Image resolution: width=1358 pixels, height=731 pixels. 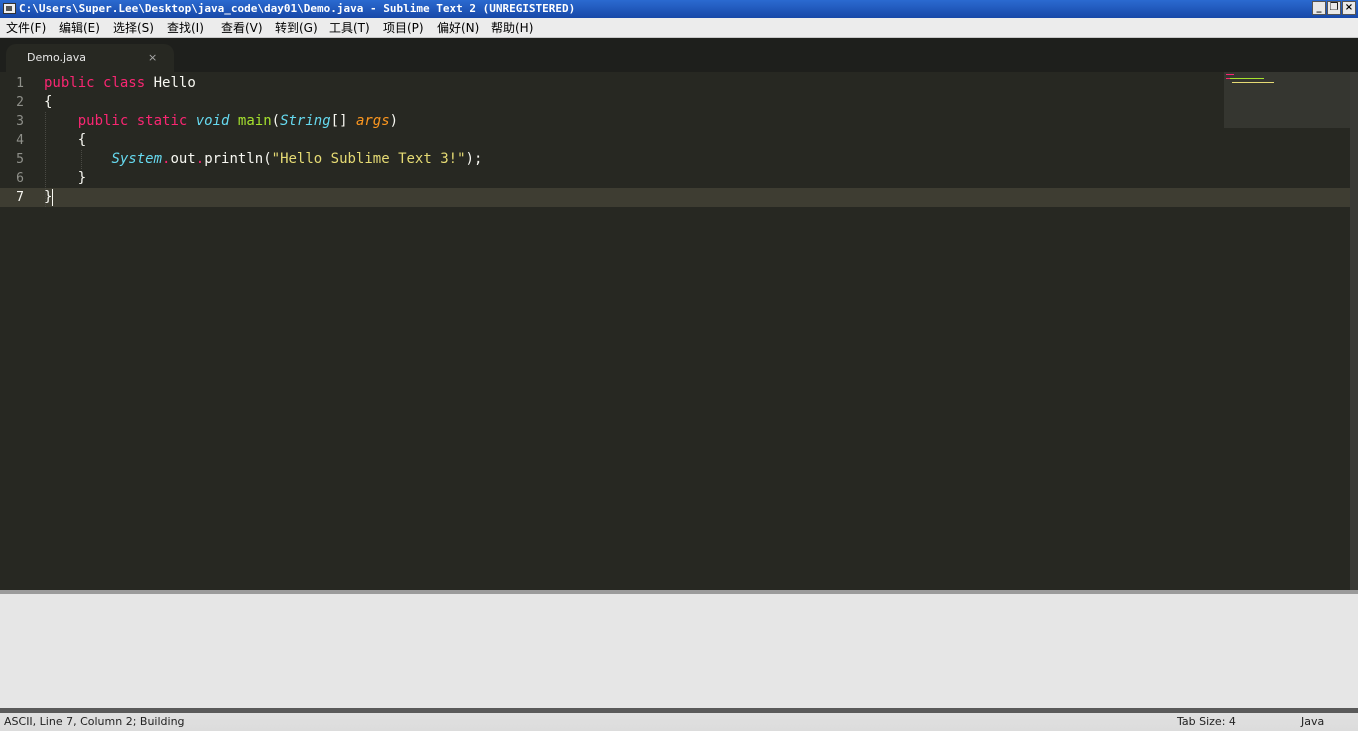 I want to click on menu-edit: 编辑(E), so click(x=79, y=28).